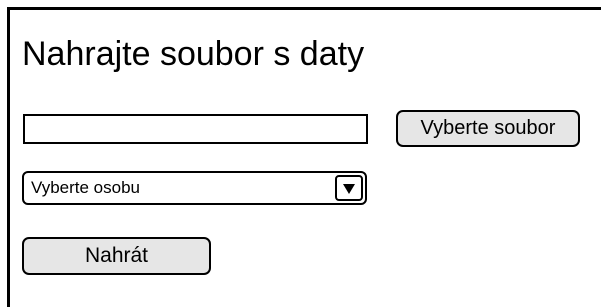 This screenshot has height=307, width=601. I want to click on person-select: Vyberte osobu, so click(194, 188).